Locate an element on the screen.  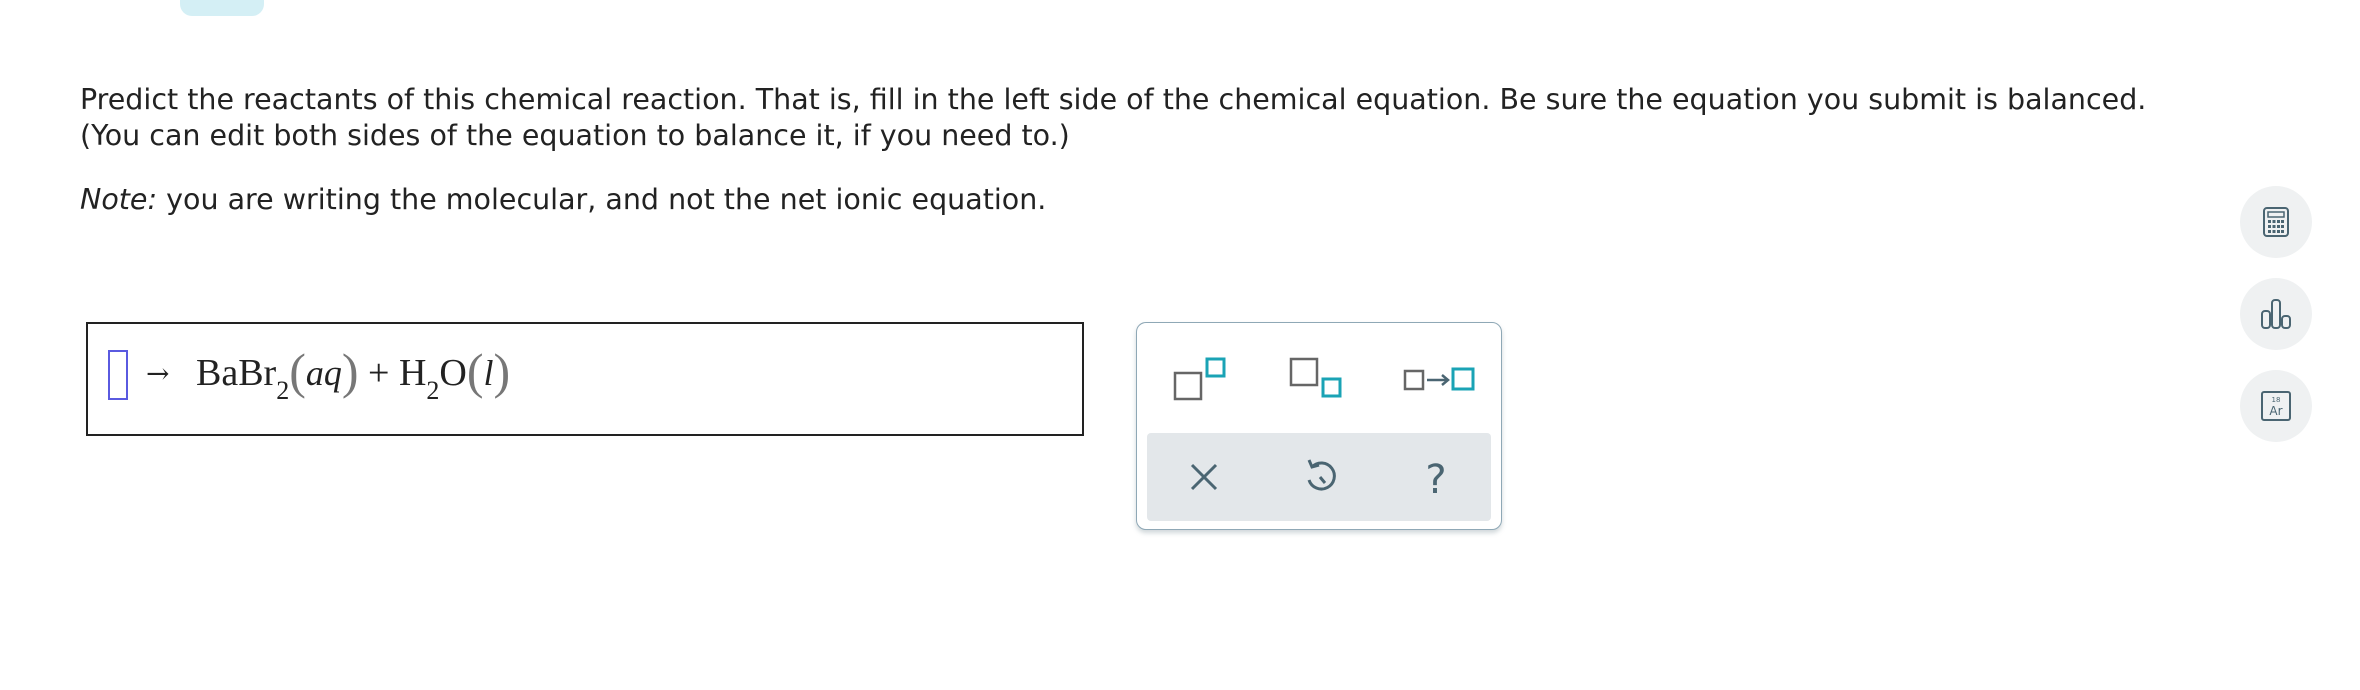
product-1-formula: BaBr is located at coordinates (236, 373).